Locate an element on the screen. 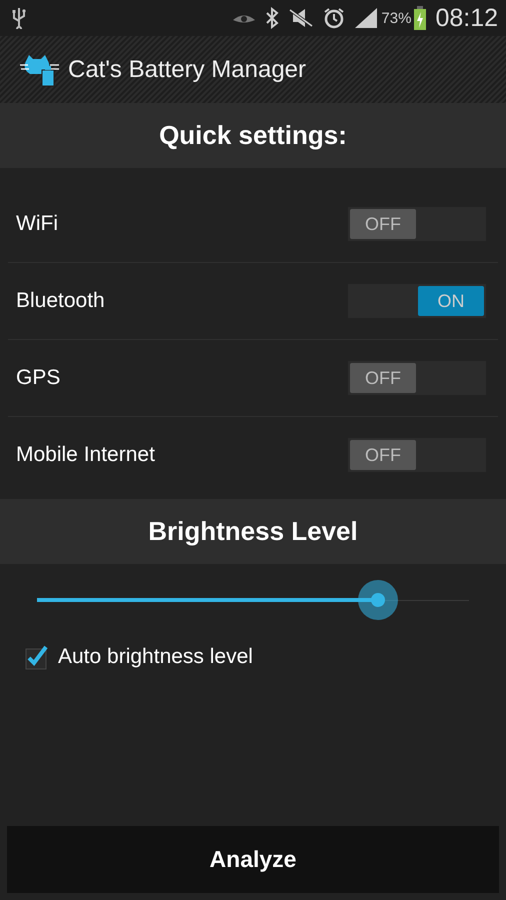  alarm-icon is located at coordinates (334, 18).